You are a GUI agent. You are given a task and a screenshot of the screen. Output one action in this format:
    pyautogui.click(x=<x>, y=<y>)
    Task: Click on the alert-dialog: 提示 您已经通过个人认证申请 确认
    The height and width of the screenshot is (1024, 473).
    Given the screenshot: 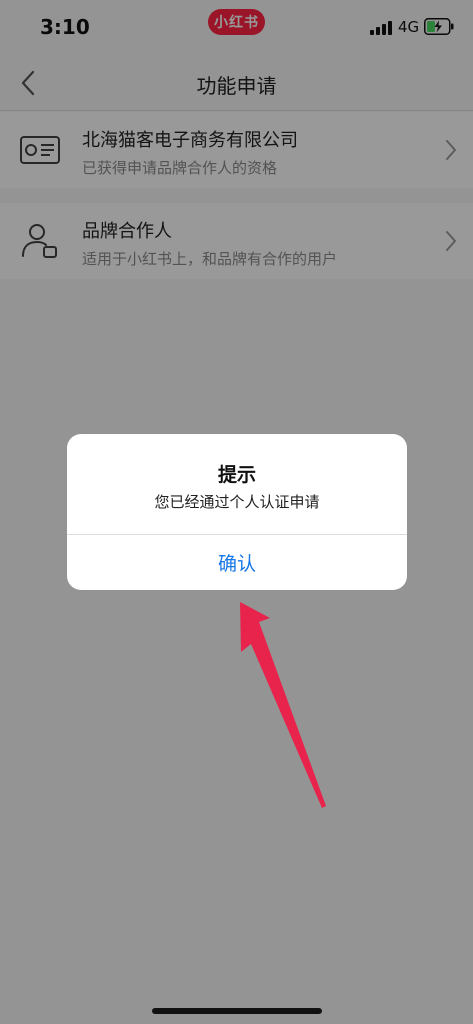 What is the action you would take?
    pyautogui.click(x=237, y=512)
    